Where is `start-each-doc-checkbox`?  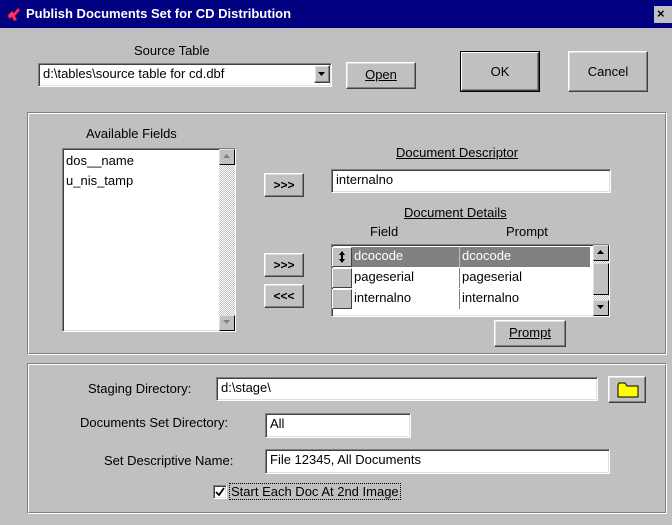
start-each-doc-checkbox is located at coordinates (220, 492).